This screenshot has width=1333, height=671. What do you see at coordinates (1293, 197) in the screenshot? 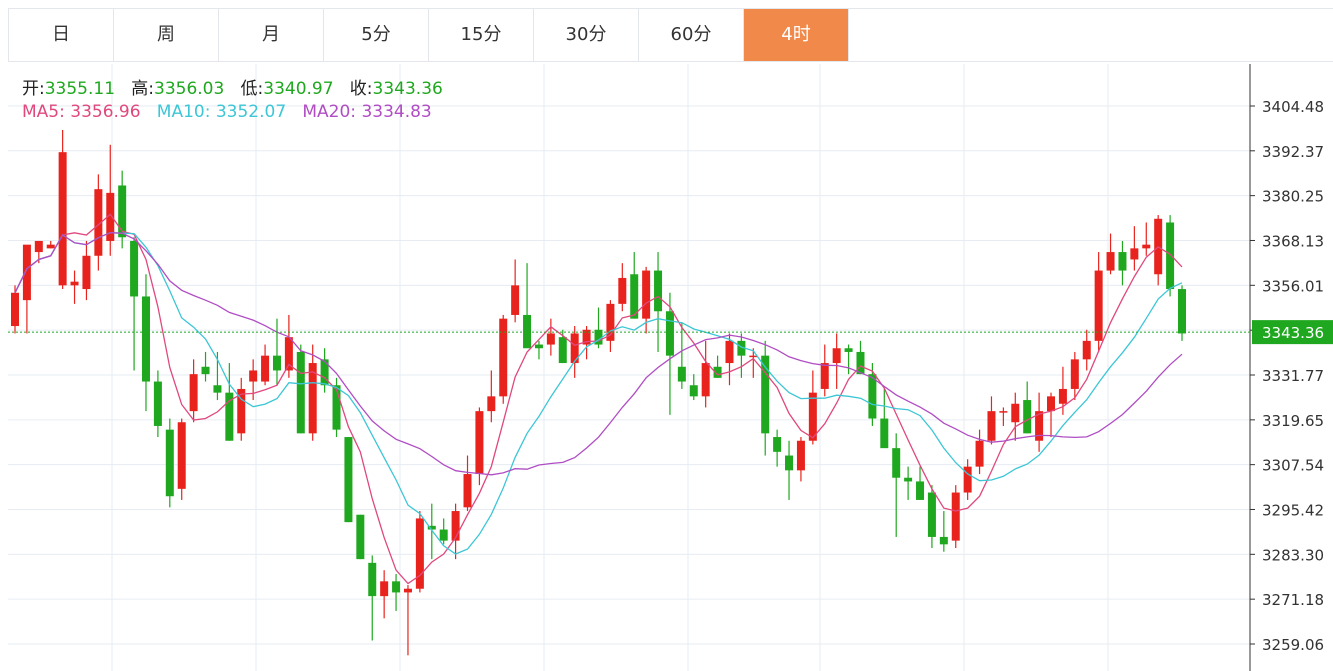
I see `y-tick-label: 3380.25` at bounding box center [1293, 197].